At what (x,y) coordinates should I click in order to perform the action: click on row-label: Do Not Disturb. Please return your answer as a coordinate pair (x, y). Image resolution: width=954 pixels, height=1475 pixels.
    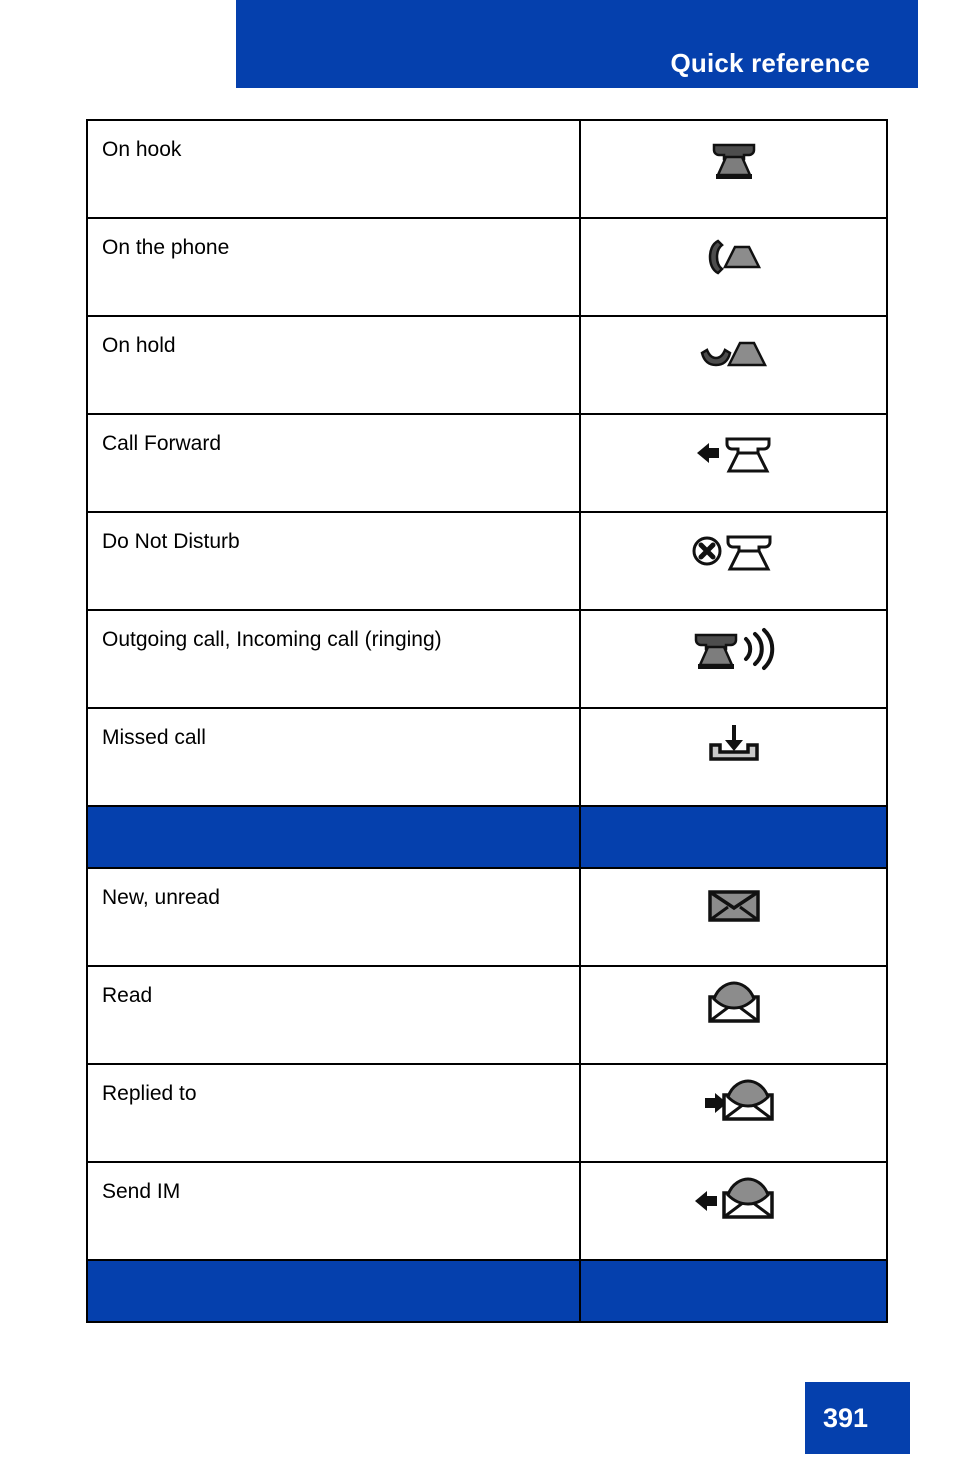
    Looking at the image, I should click on (333, 561).